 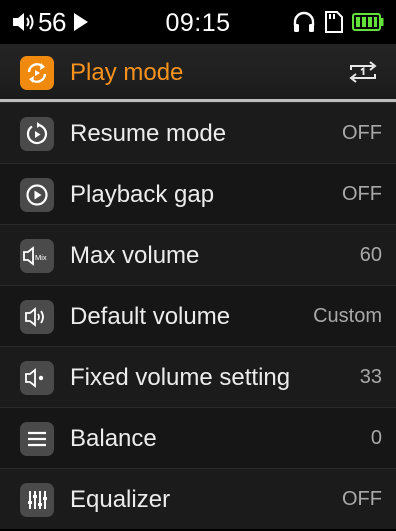 I want to click on menu-item-default-volume: Default volume Custom, so click(x=198, y=315).